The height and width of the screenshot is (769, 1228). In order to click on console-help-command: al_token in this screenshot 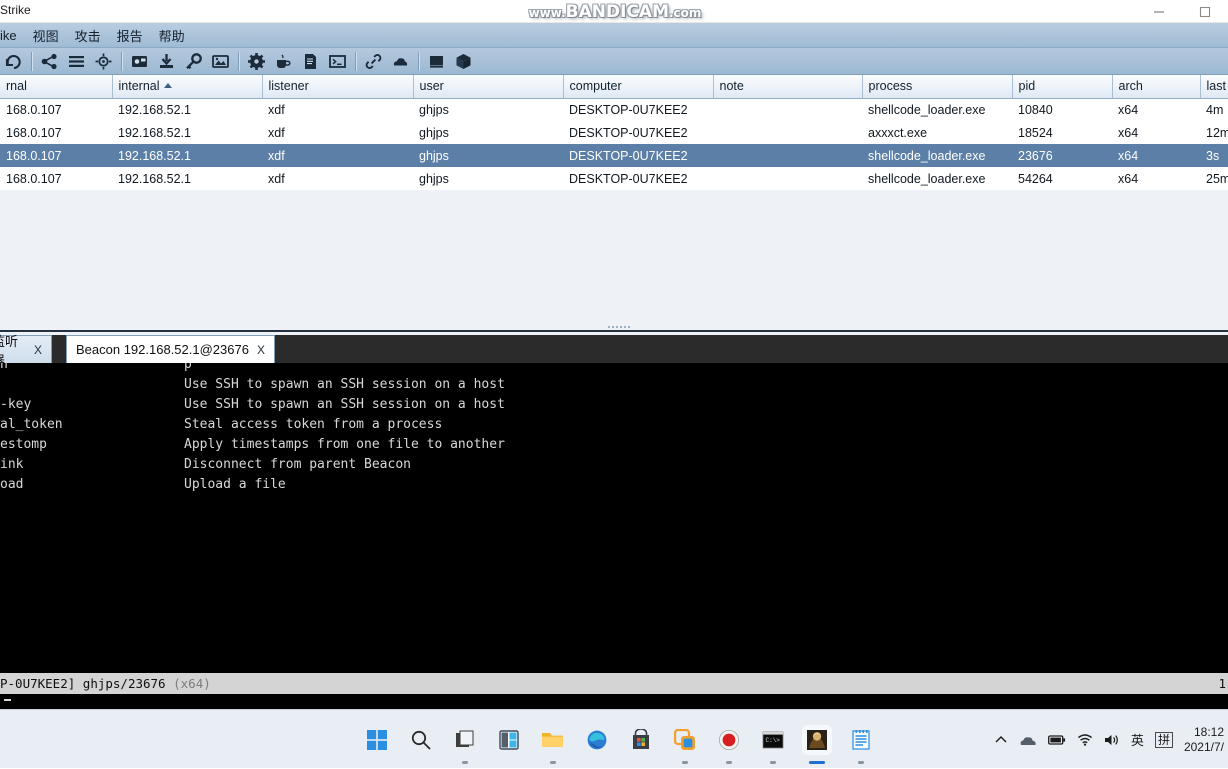, I will do `click(31, 424)`.